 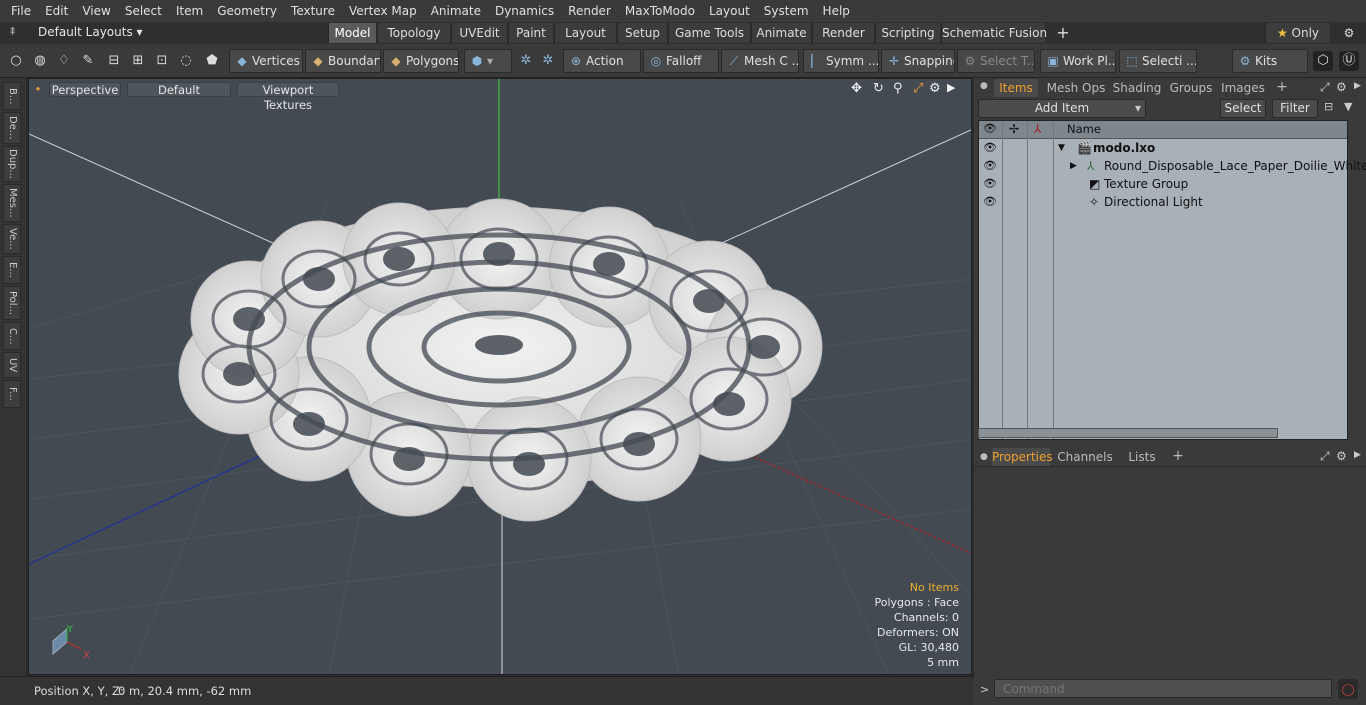 What do you see at coordinates (16, 61) in the screenshot?
I see `circle-select-icon: ○` at bounding box center [16, 61].